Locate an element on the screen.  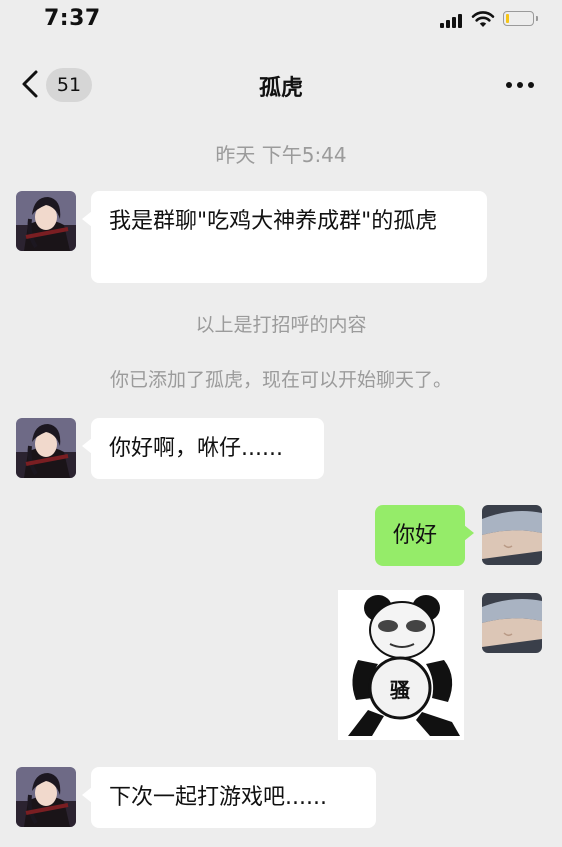
sent-message-bubble: 你好 is located at coordinates (424, 535).